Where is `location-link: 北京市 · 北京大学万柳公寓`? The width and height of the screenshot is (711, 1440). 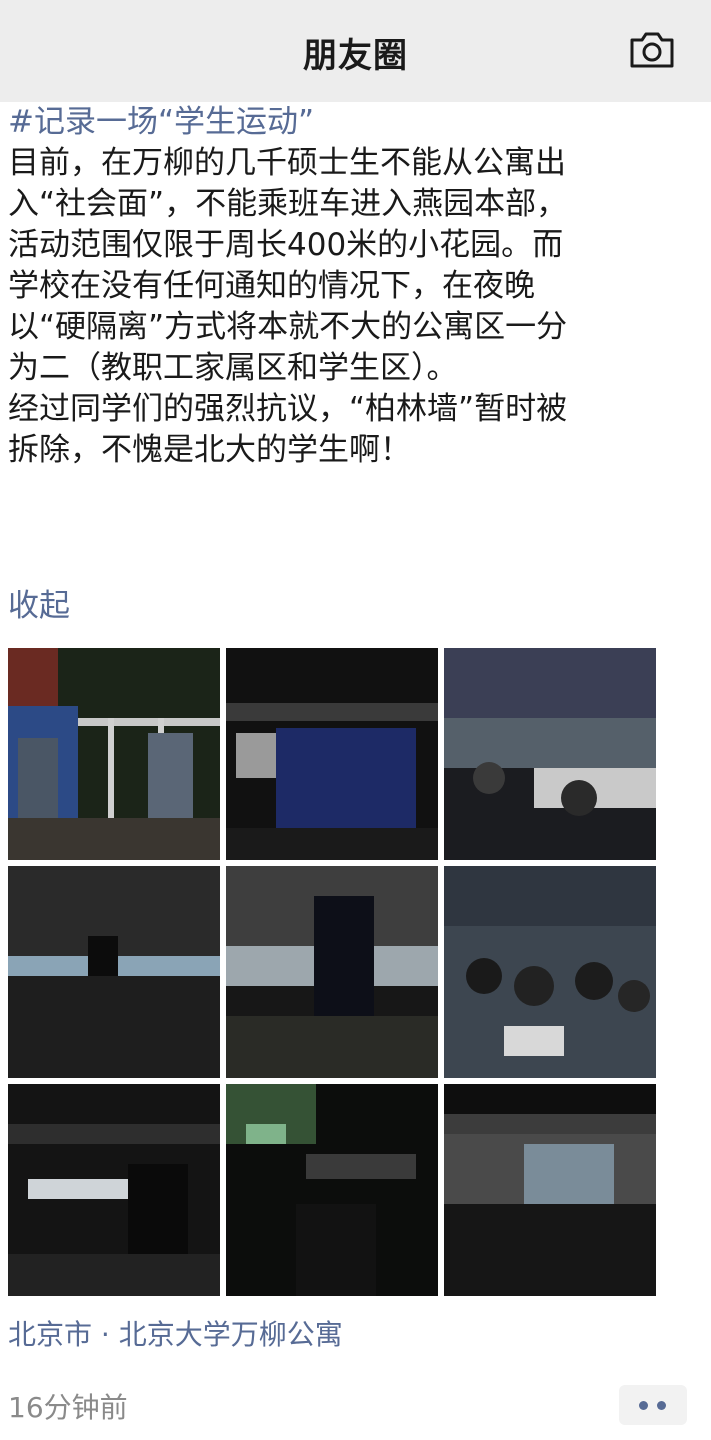 location-link: 北京市 · 北京大学万柳公寓 is located at coordinates (175, 1333).